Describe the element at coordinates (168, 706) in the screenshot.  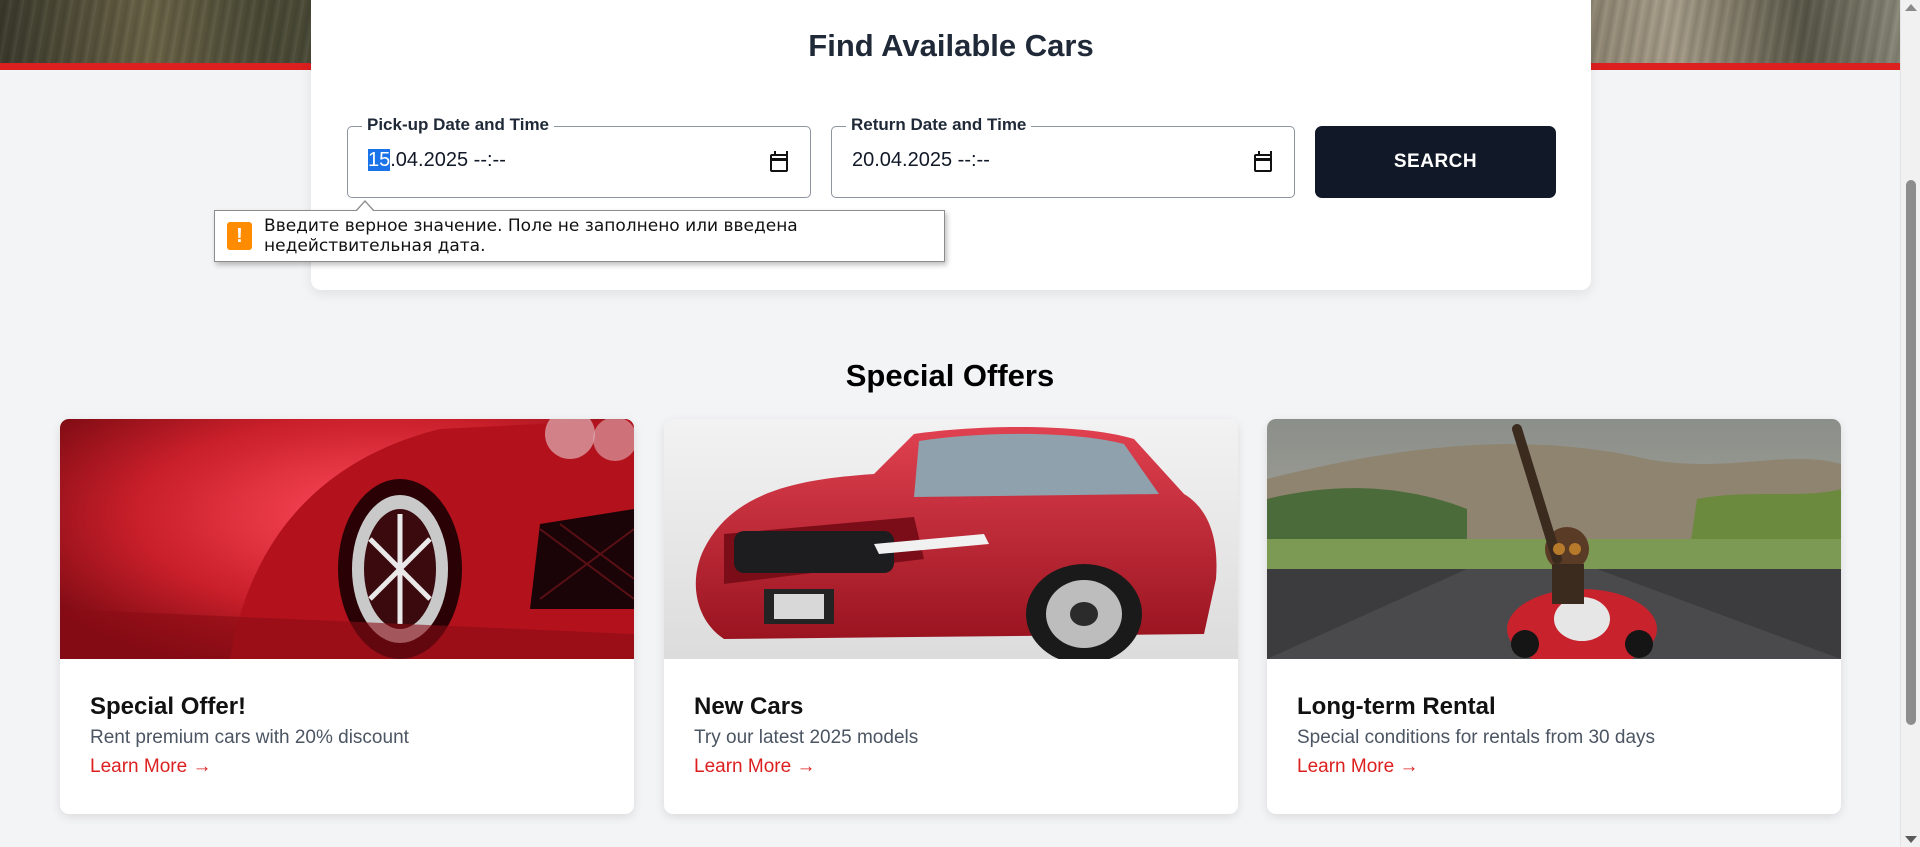
I see `offer-title: Special Offer!` at that location.